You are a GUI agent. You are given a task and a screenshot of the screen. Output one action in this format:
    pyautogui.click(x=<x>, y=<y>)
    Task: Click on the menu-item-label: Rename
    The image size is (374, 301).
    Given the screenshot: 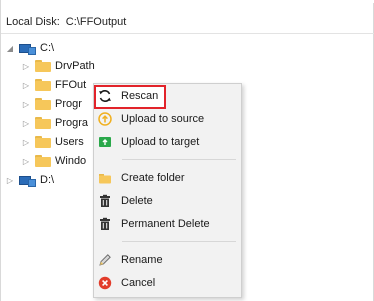 What is the action you would take?
    pyautogui.click(x=142, y=260)
    